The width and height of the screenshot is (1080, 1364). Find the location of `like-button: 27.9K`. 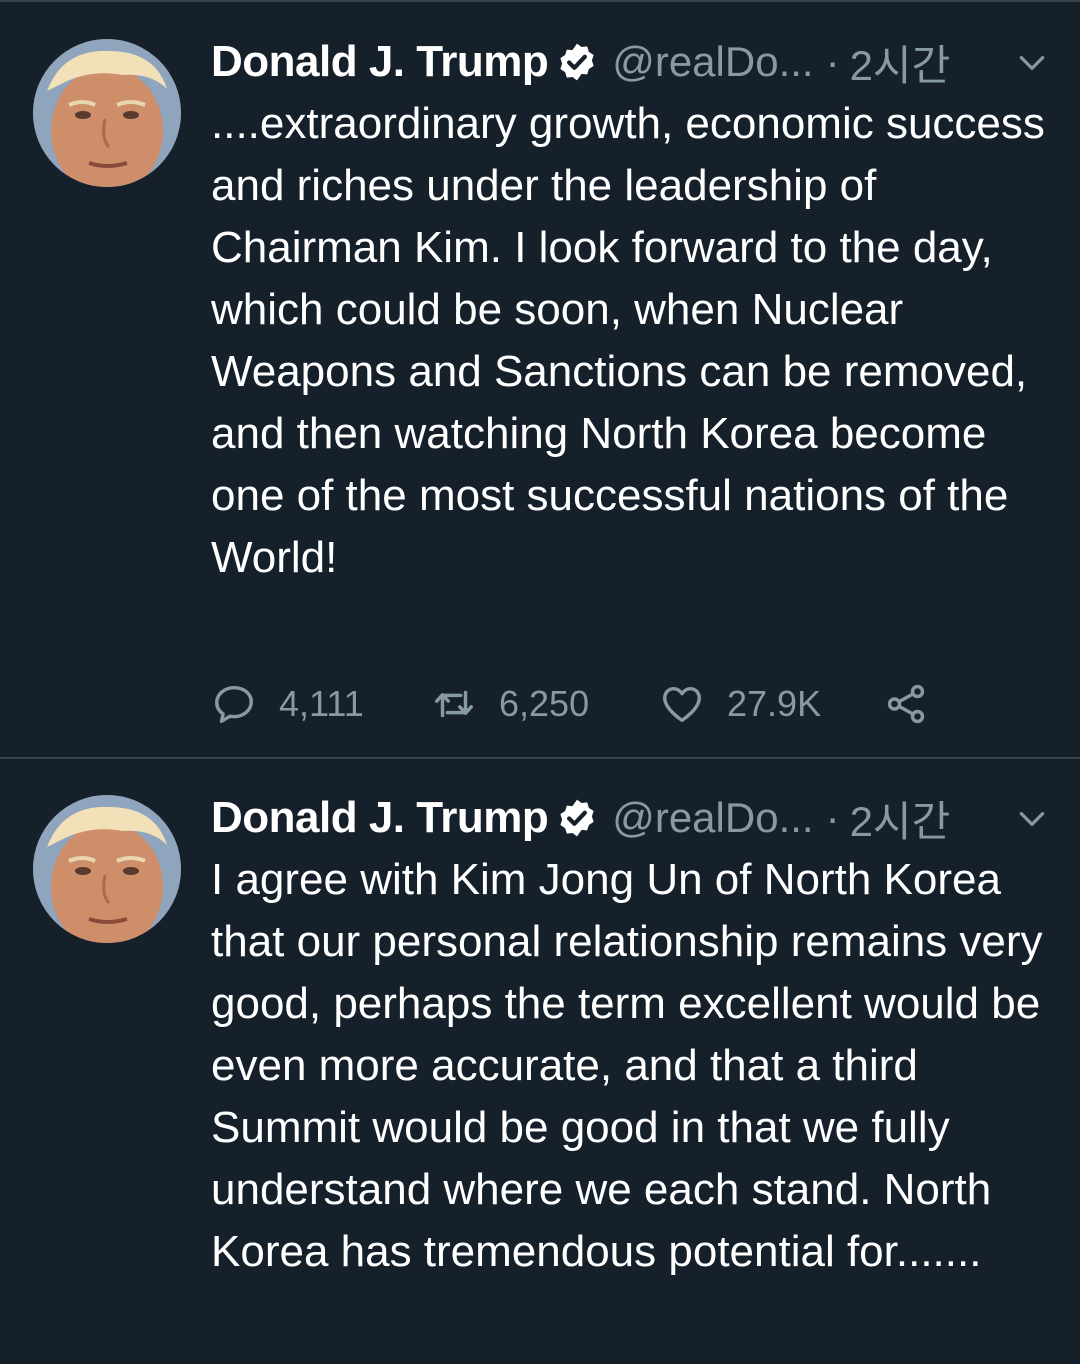

like-button: 27.9K is located at coordinates (740, 704).